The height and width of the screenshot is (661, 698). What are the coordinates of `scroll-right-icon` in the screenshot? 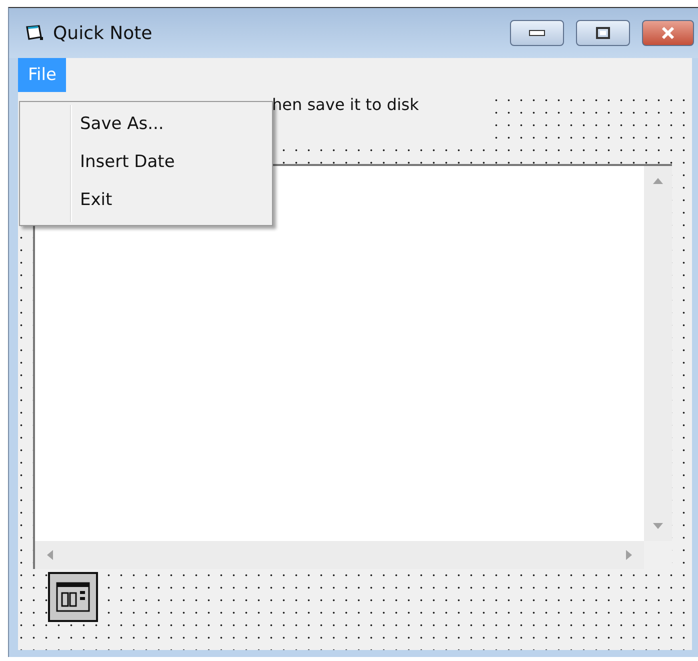 It's located at (629, 555).